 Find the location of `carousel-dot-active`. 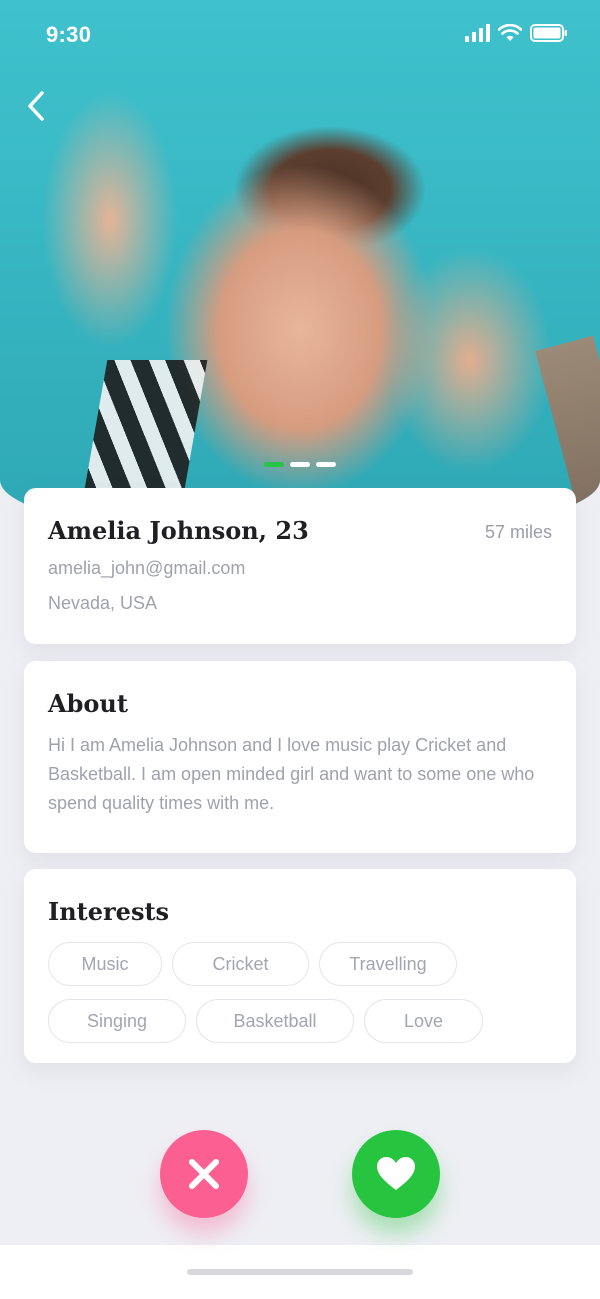

carousel-dot-active is located at coordinates (274, 464).